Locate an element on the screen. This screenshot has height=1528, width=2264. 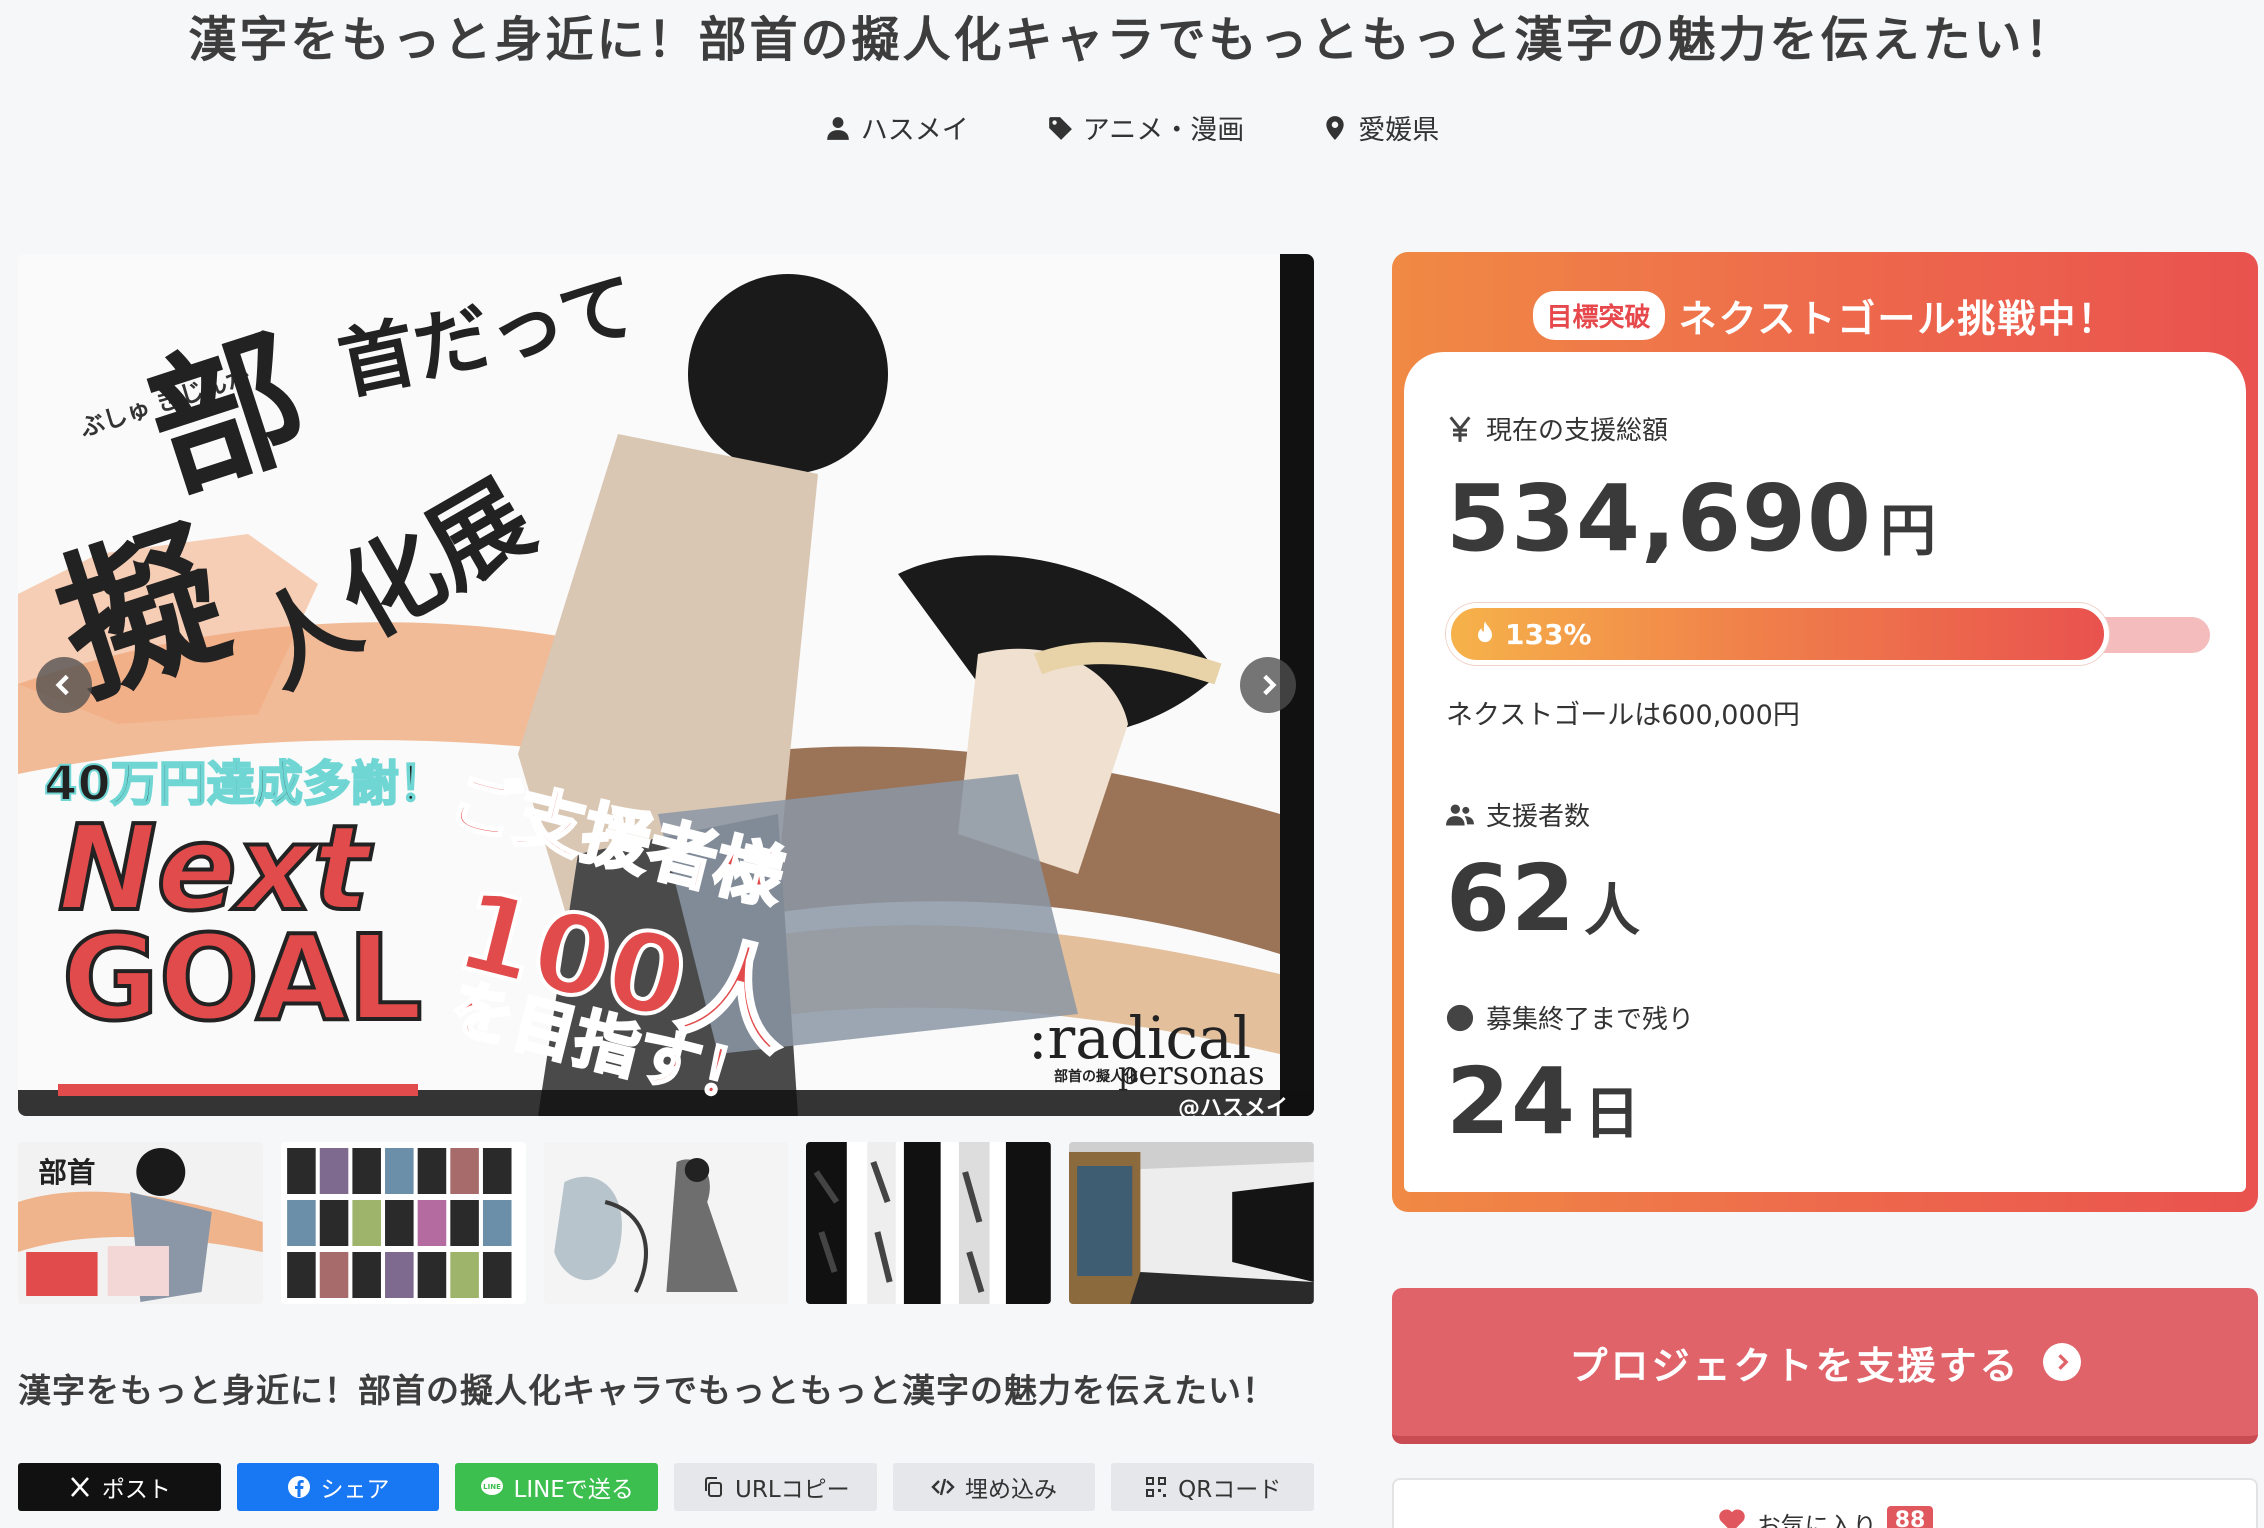
progress-percent: 133% is located at coordinates (1548, 634).